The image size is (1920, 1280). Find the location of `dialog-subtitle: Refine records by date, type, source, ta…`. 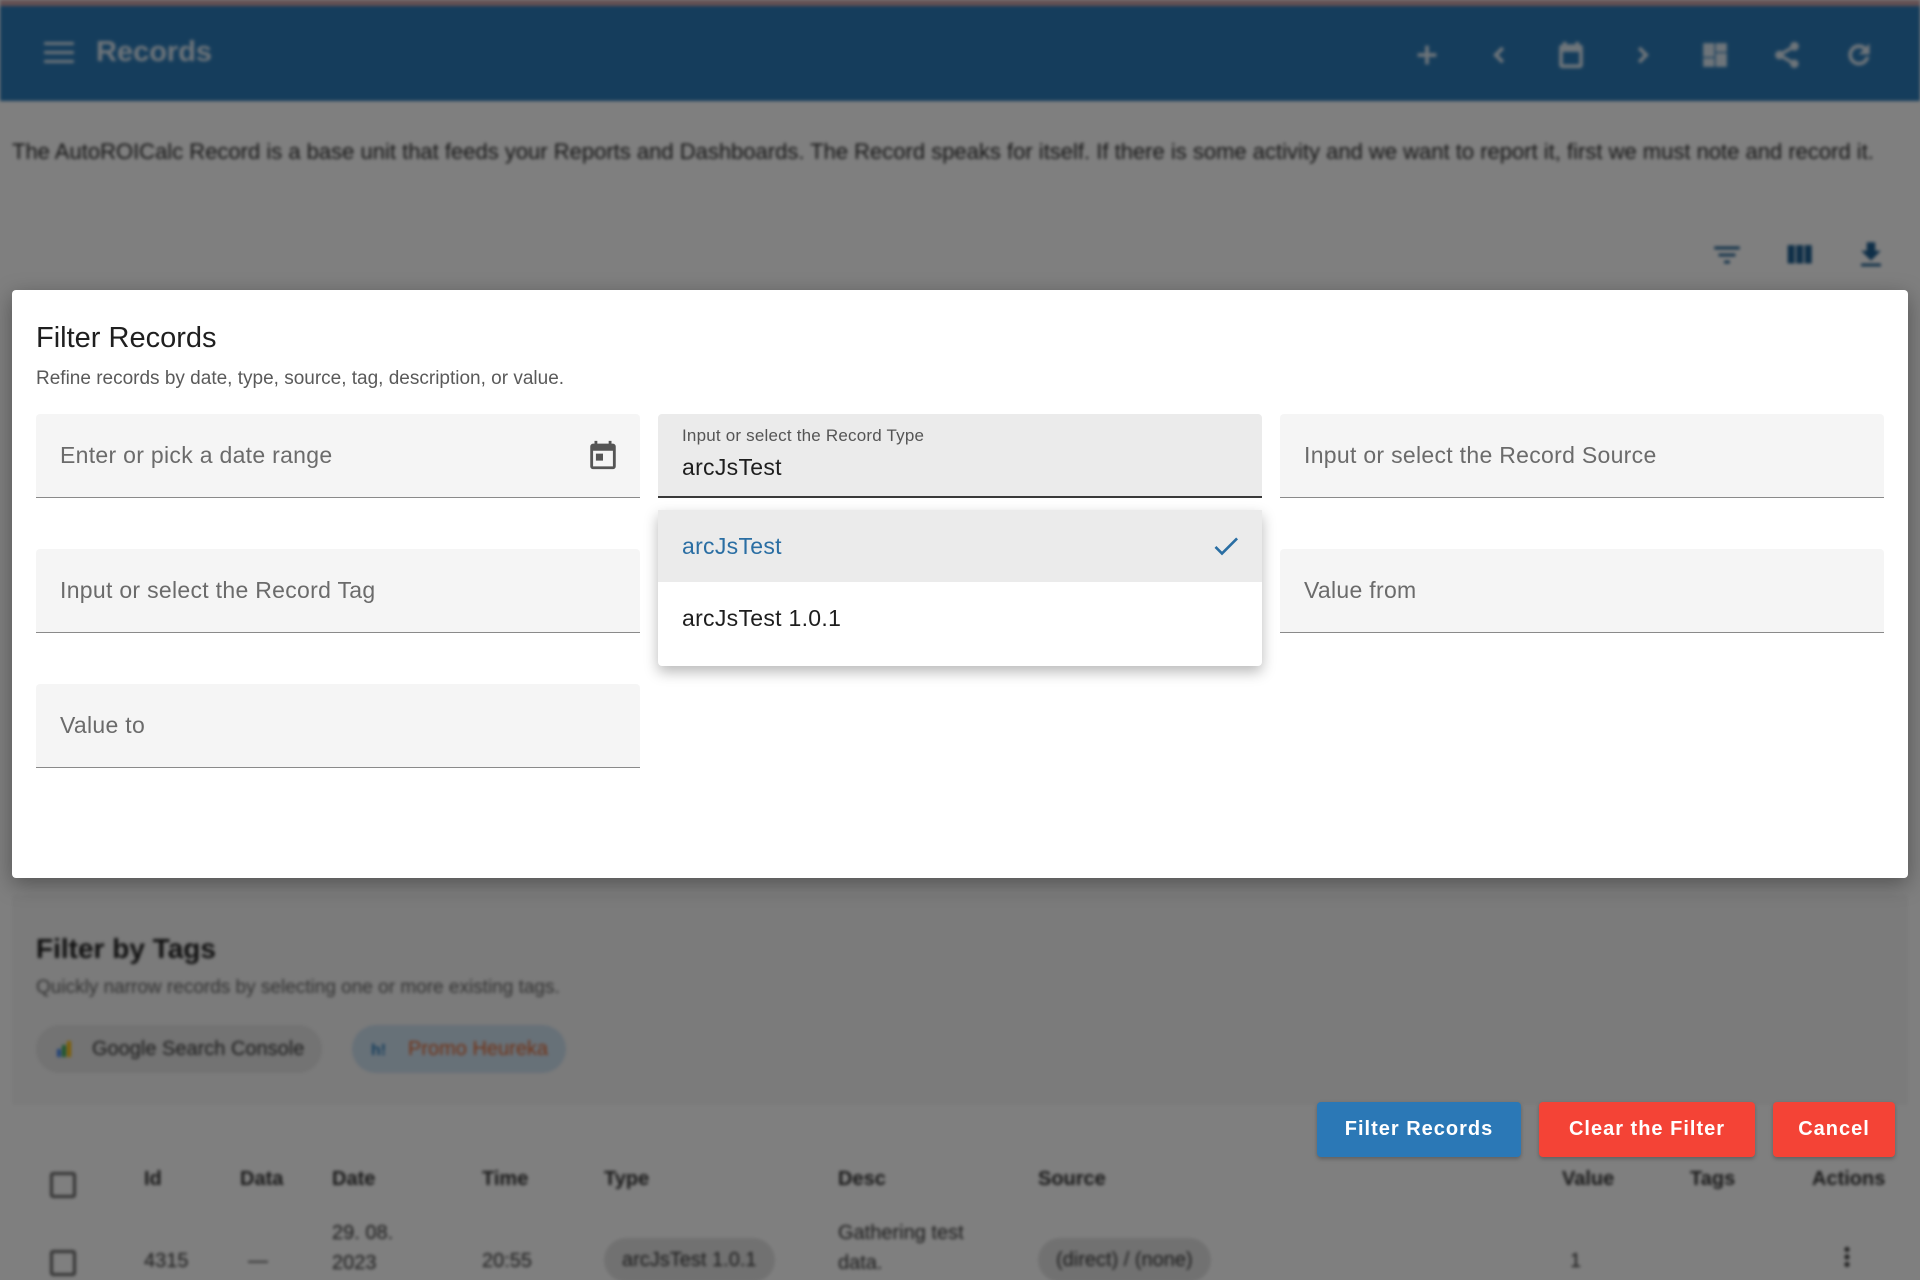

dialog-subtitle: Refine records by date, type, source, ta… is located at coordinates (300, 378).